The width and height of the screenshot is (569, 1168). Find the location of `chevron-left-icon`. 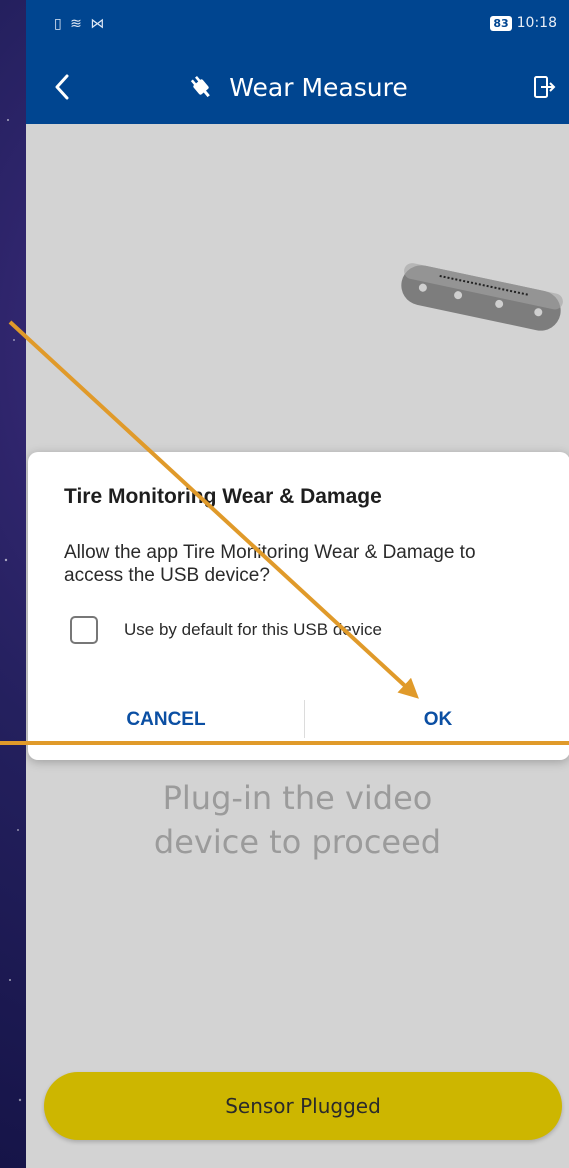

chevron-left-icon is located at coordinates (62, 87).